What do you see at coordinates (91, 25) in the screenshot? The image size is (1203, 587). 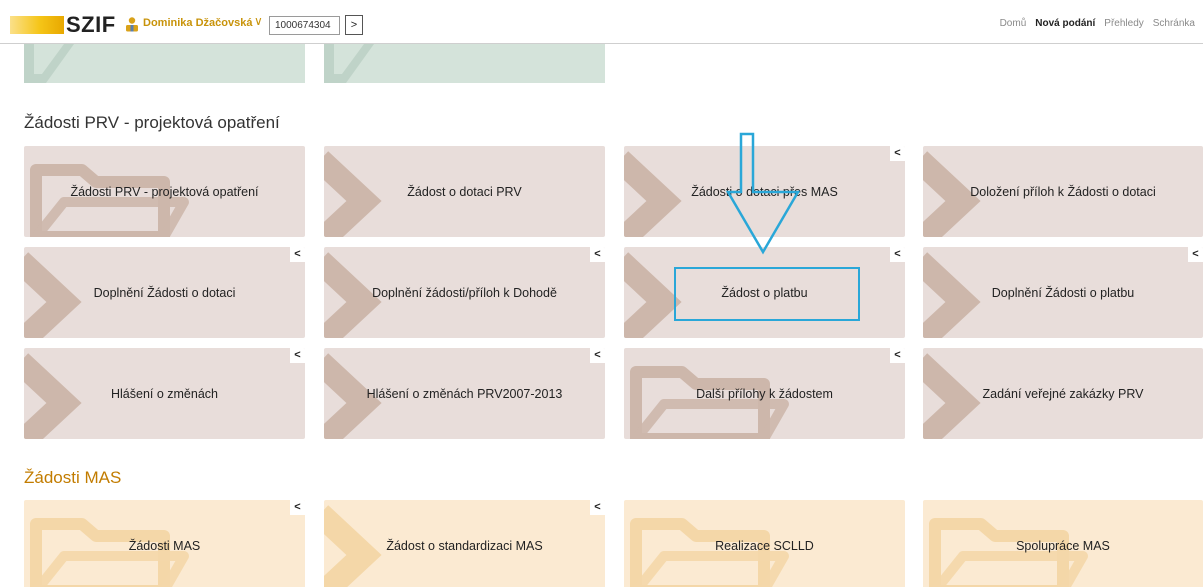 I see `szif-logo: SZIF` at bounding box center [91, 25].